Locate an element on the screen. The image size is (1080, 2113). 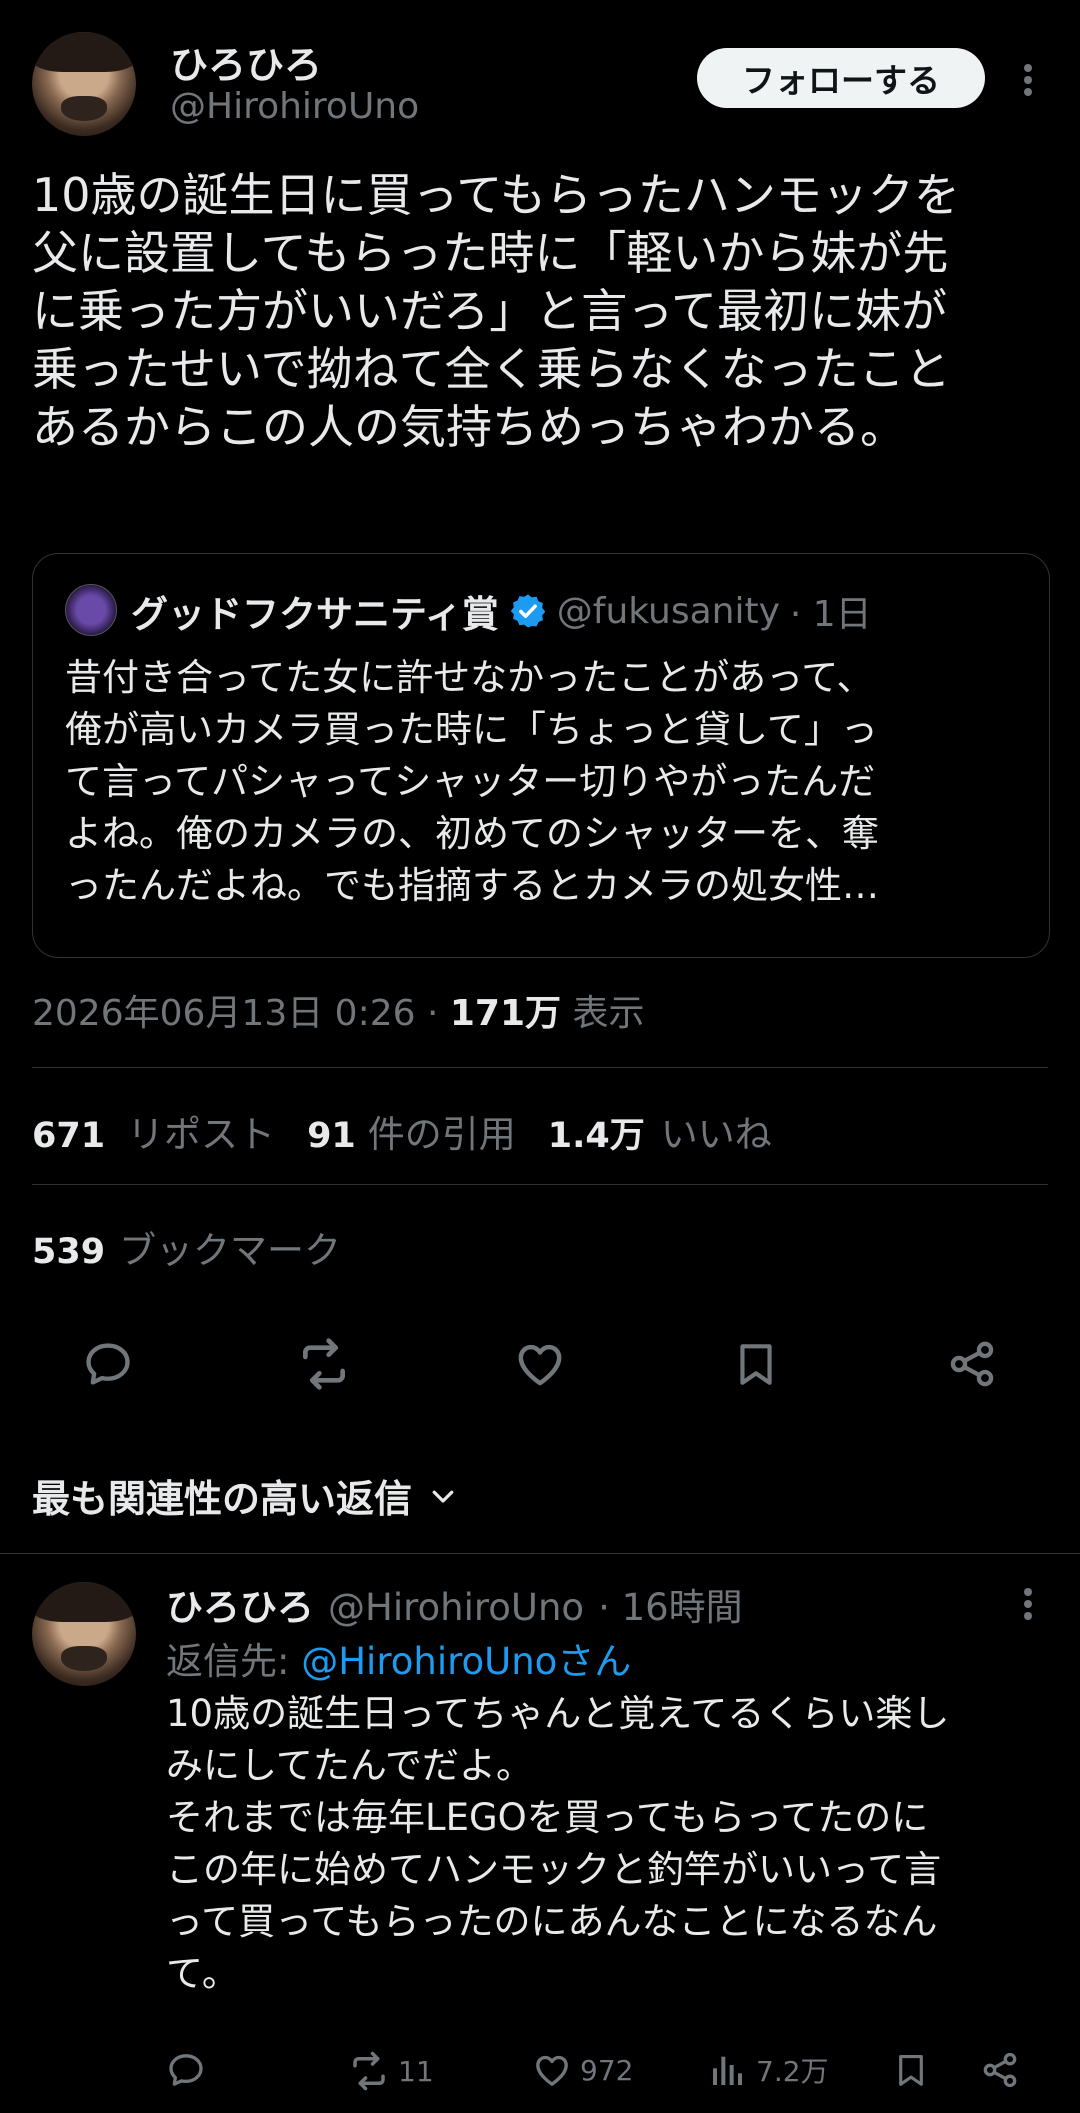
like-label: いいね is located at coordinates (716, 1131).